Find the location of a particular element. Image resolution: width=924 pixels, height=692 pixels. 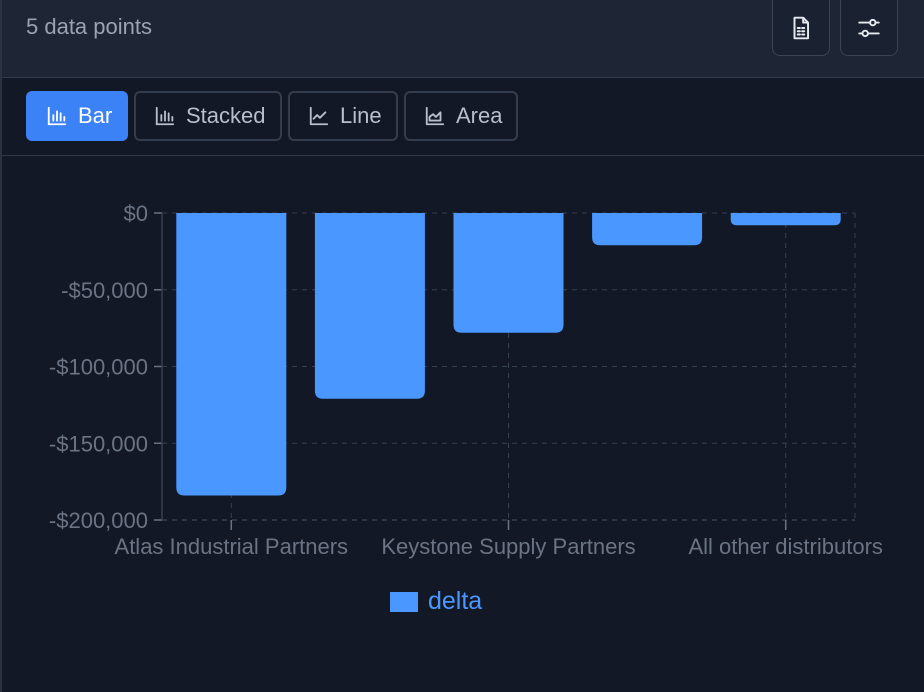

x-tick-label: All other distributors is located at coordinates (785, 546).